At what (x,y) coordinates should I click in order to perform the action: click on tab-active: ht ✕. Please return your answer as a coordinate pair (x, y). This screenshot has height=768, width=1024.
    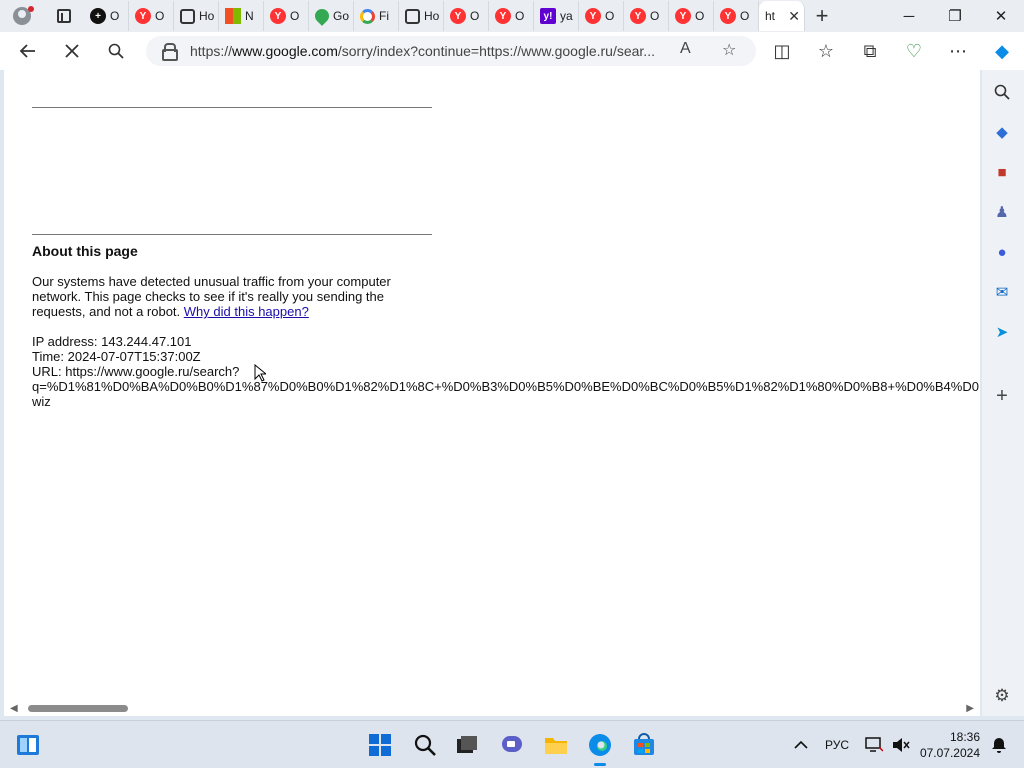
    Looking at the image, I should click on (782, 16).